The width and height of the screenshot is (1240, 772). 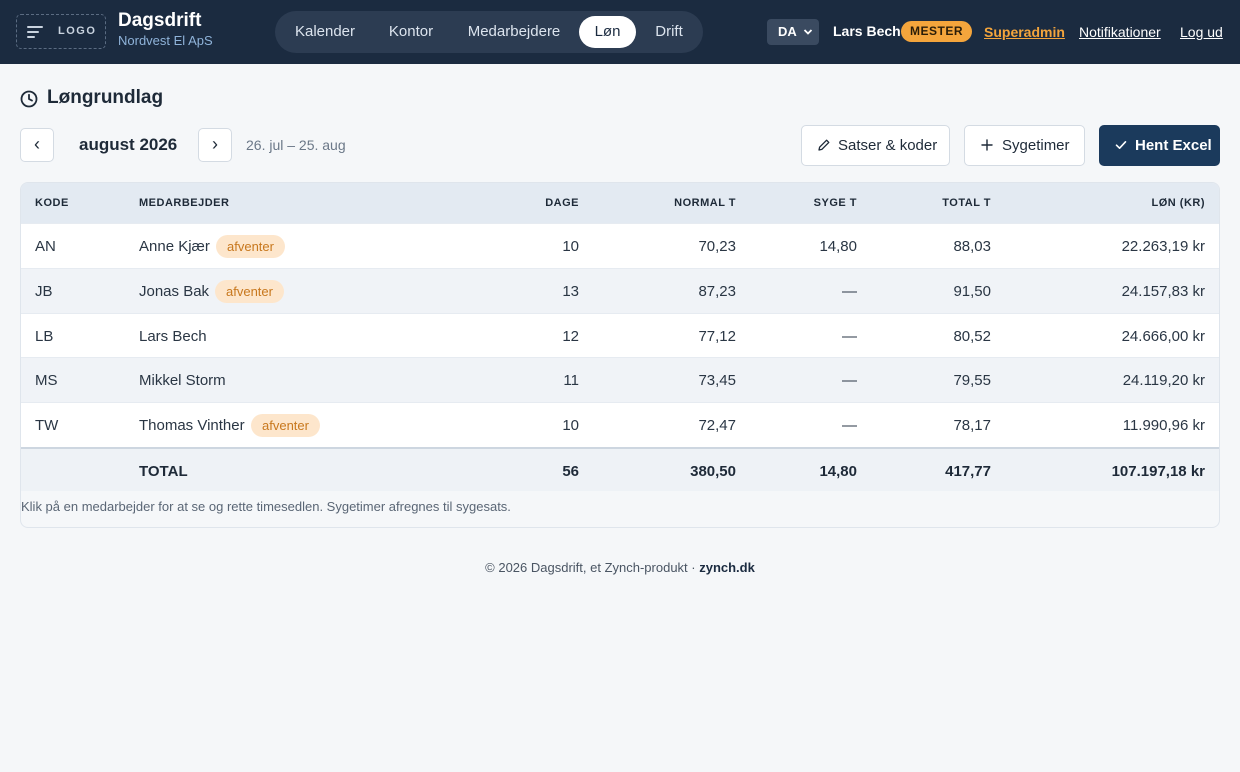 I want to click on user-name: Lars Bech, so click(x=867, y=31).